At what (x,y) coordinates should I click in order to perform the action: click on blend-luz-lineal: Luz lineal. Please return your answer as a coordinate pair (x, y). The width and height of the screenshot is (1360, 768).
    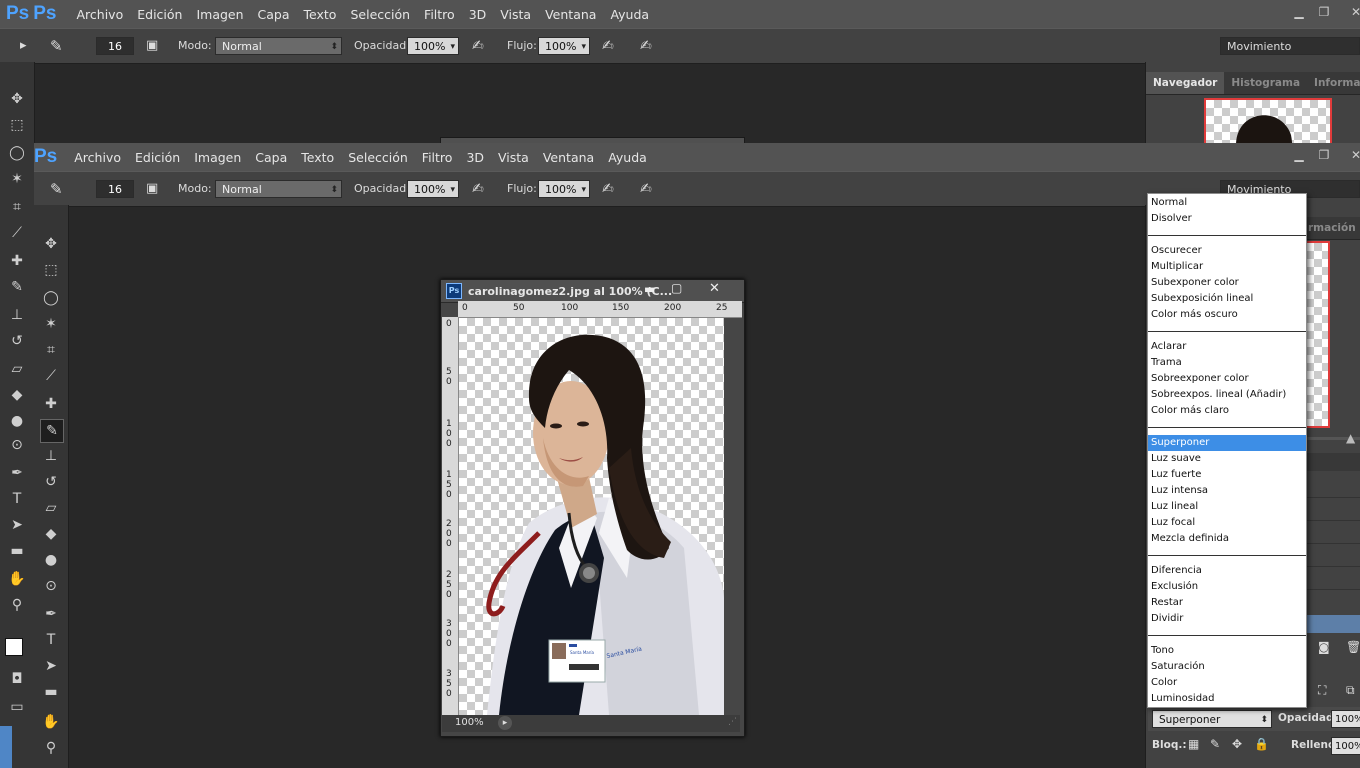
    Looking at the image, I should click on (1227, 507).